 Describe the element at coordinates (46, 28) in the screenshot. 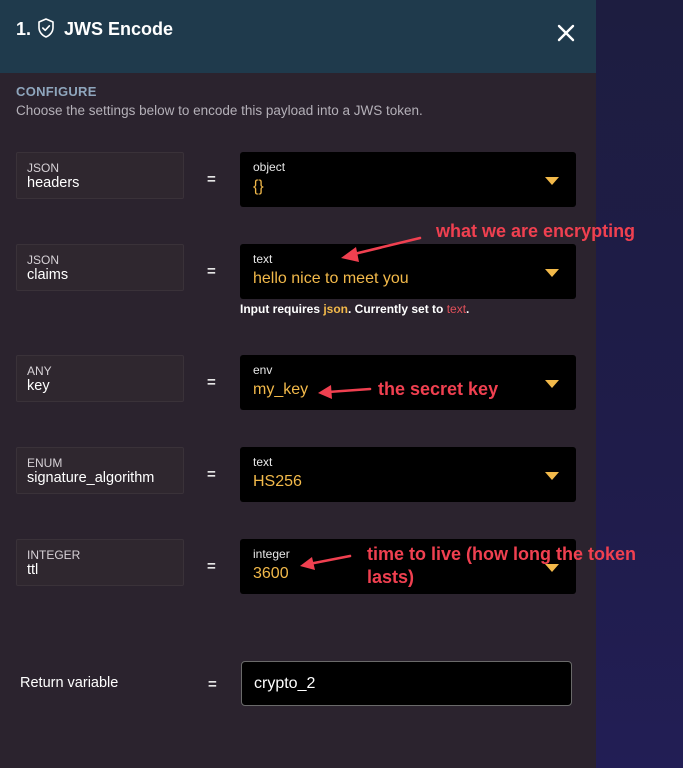

I see `shield-check-icon` at that location.